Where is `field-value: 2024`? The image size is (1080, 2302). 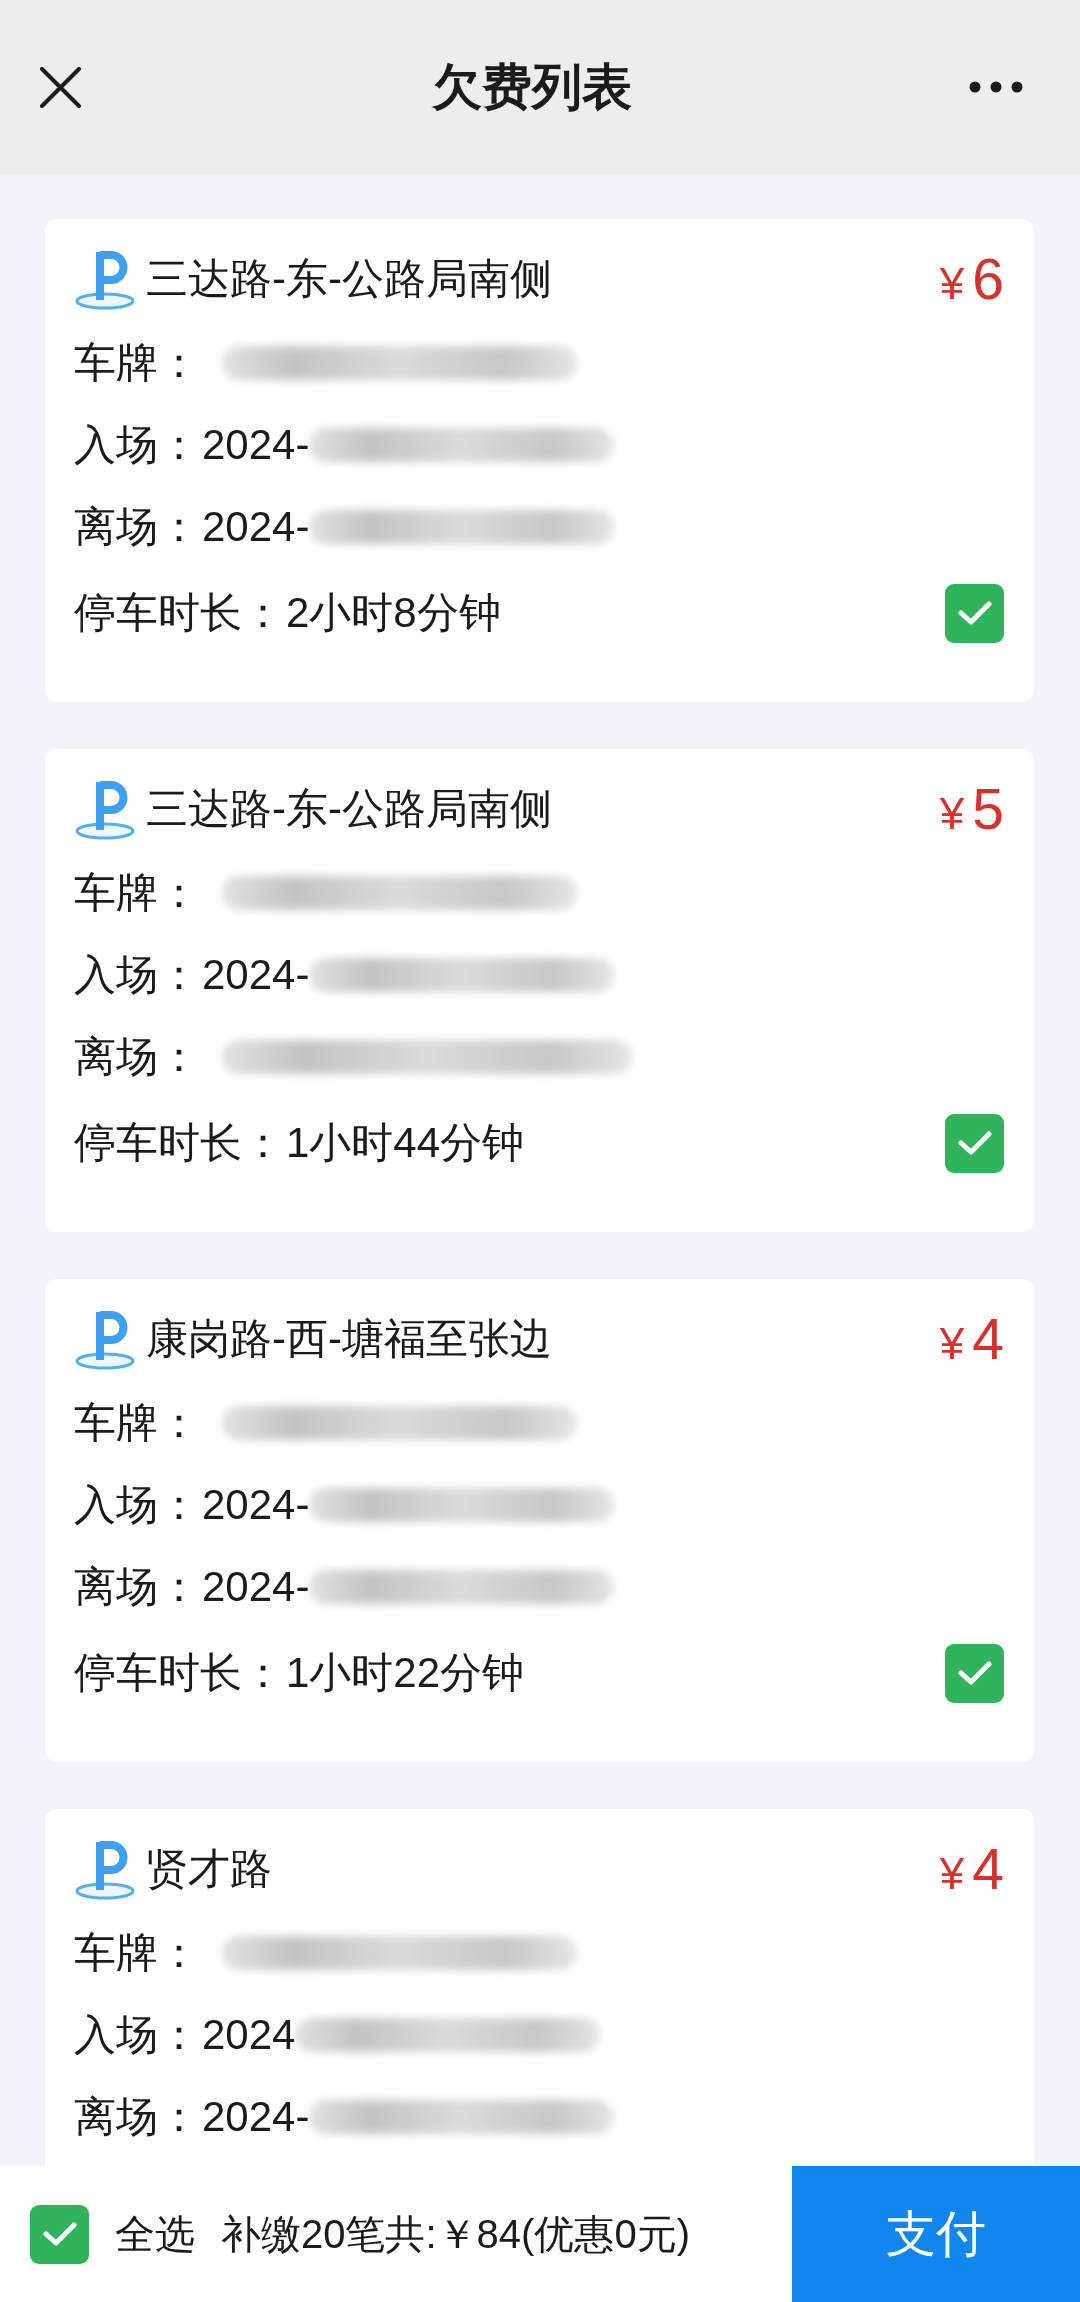 field-value: 2024 is located at coordinates (249, 2035).